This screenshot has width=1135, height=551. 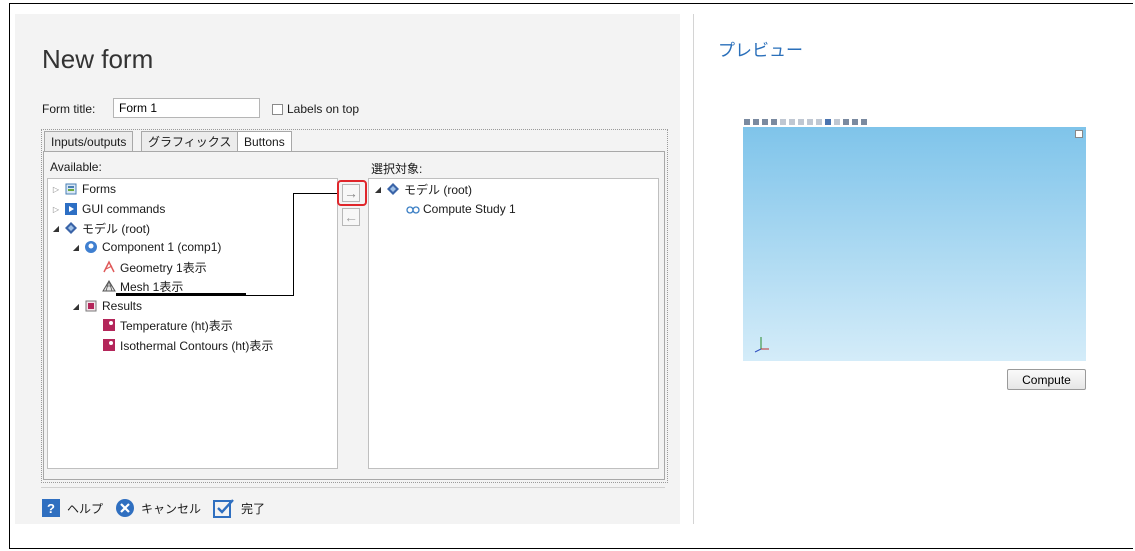 I want to click on tree-item-label: Compute Study 1, so click(x=469, y=209).